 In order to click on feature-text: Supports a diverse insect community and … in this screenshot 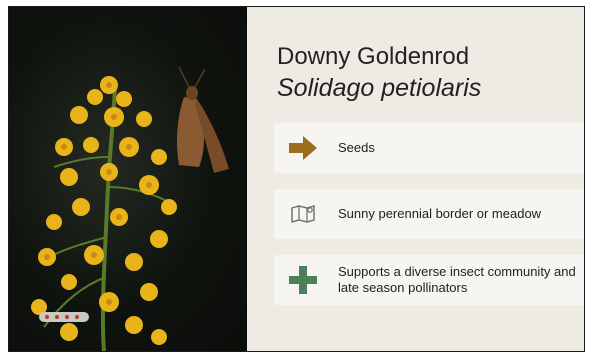, I will do `click(457, 279)`.